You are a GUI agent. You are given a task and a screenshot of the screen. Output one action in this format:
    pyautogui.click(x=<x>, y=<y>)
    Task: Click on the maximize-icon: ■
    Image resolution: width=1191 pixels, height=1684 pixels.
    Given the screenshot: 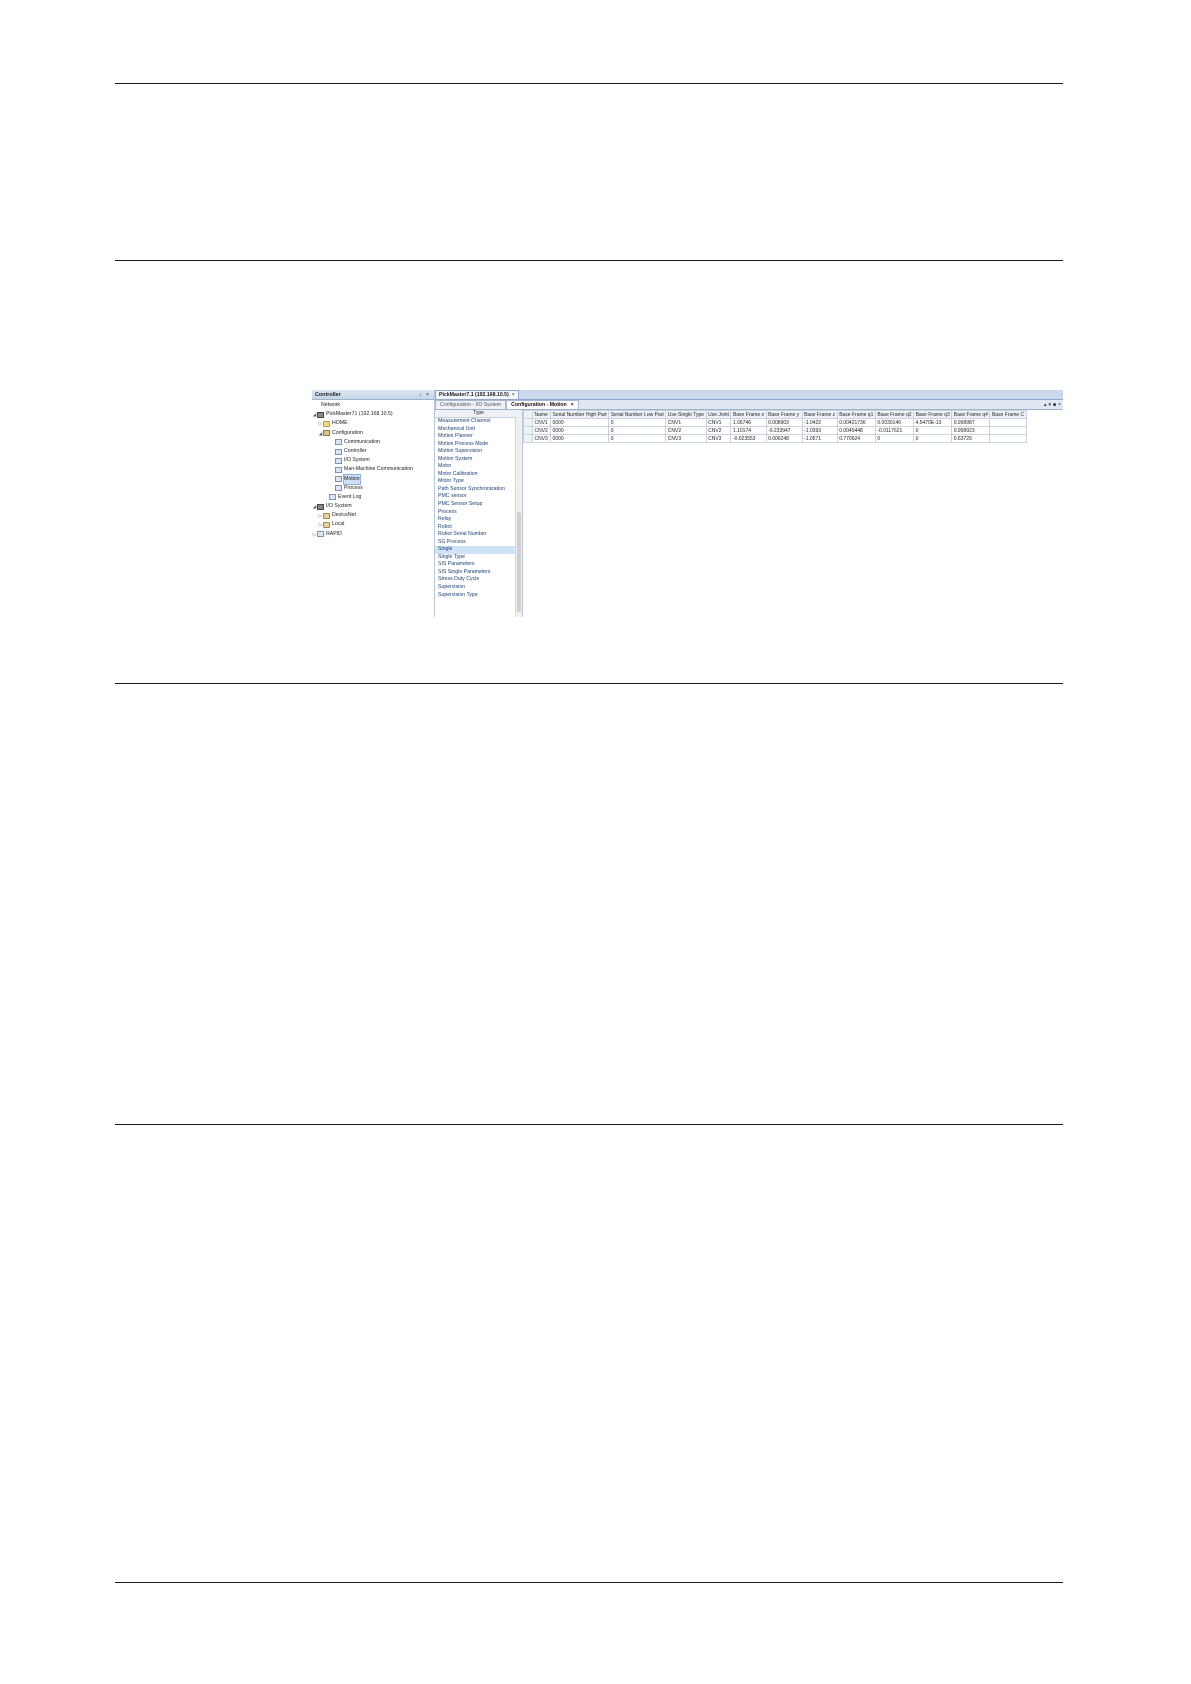 What is the action you would take?
    pyautogui.click(x=1054, y=405)
    